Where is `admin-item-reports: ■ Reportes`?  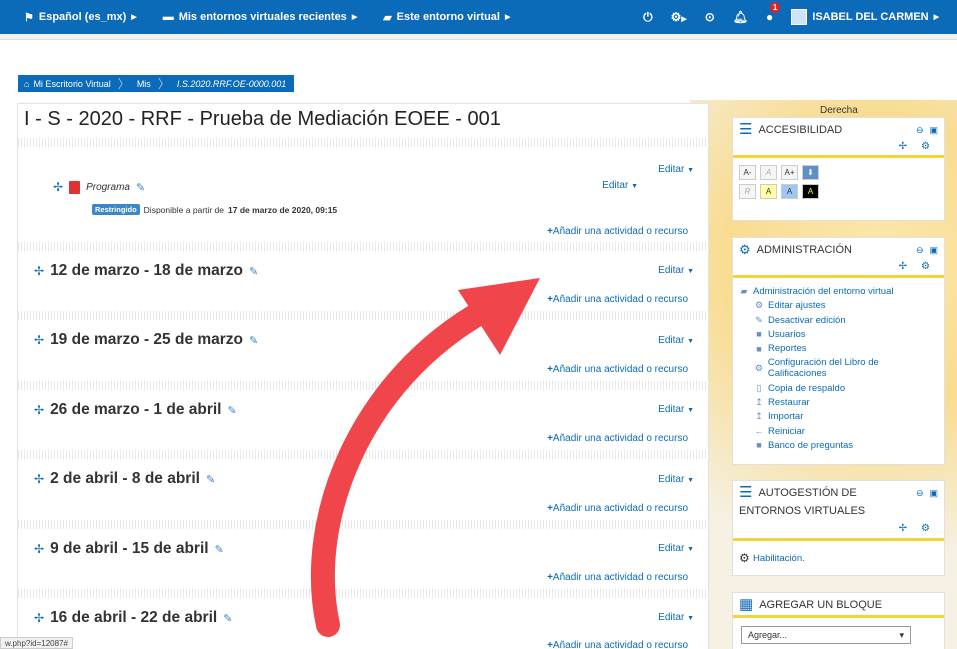
admin-item-reports: ■ Reportes is located at coordinates (846, 348).